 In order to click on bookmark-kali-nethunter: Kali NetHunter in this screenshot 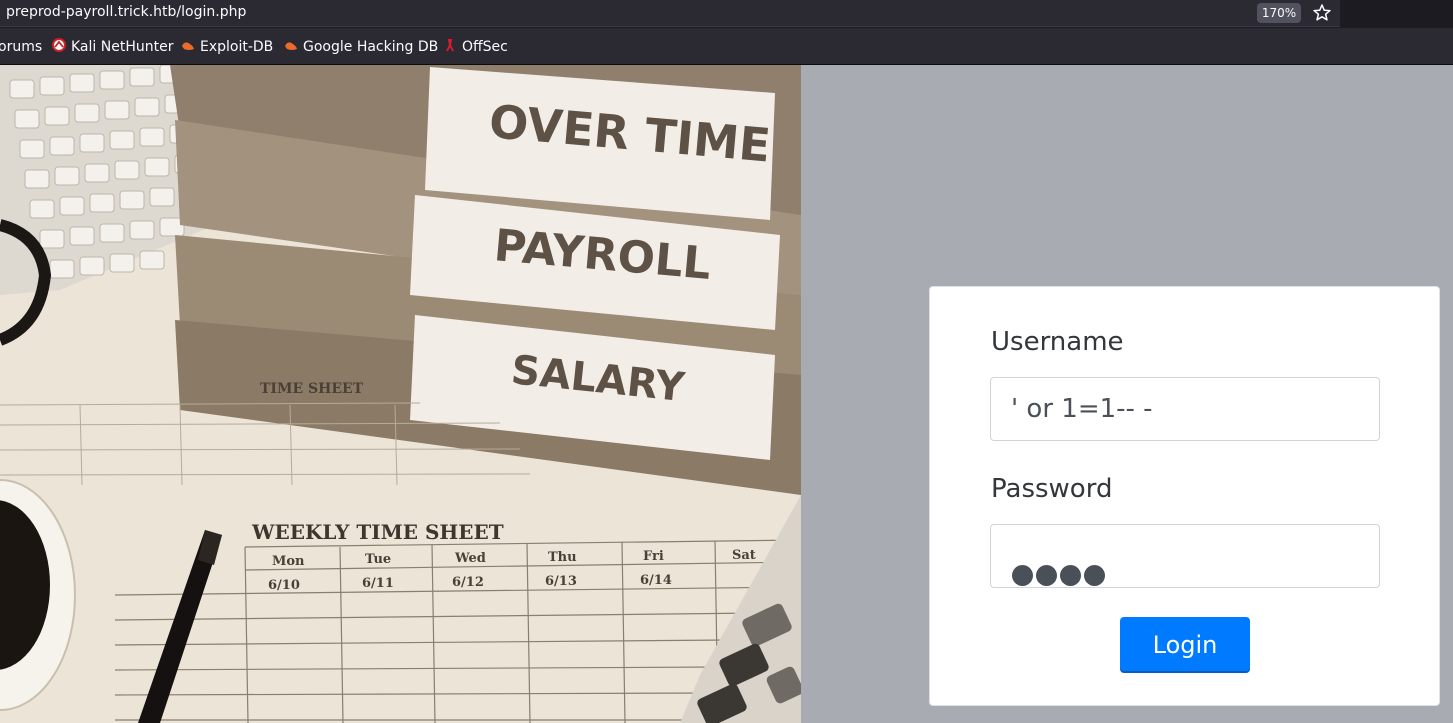, I will do `click(112, 46)`.